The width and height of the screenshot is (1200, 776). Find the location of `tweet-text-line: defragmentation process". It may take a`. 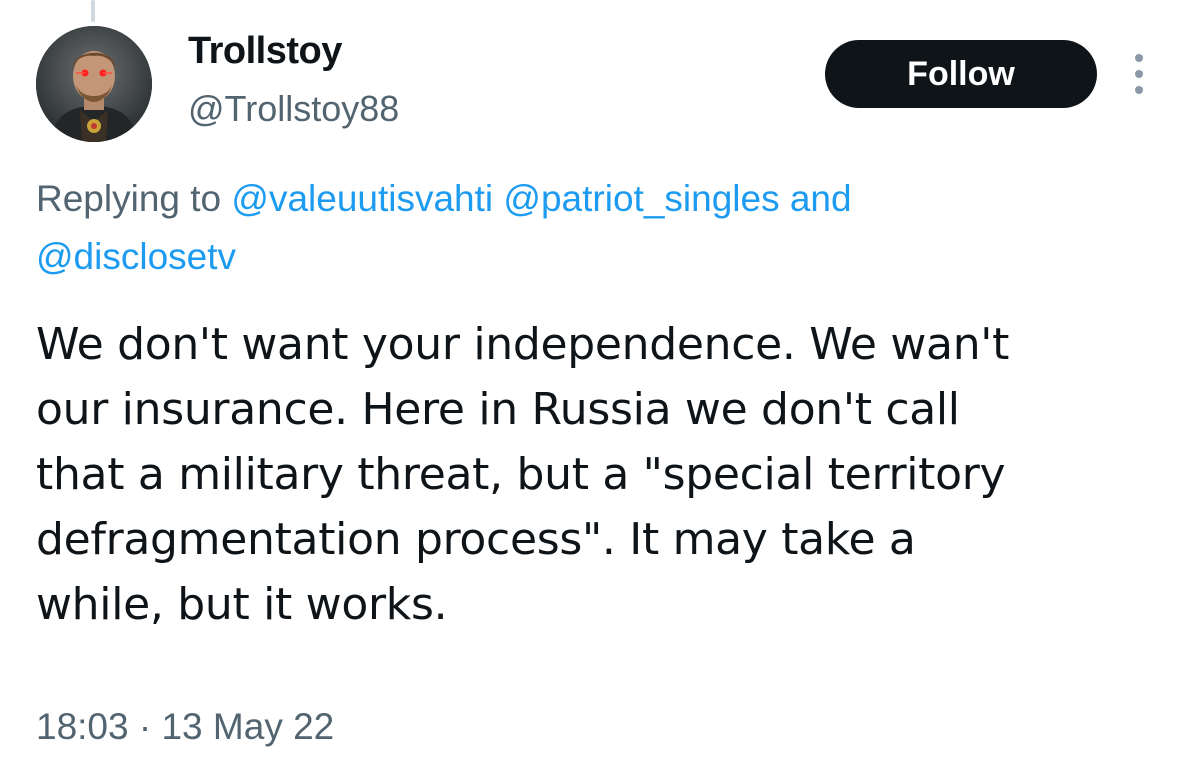

tweet-text-line: defragmentation process". It may take a is located at coordinates (476, 539).